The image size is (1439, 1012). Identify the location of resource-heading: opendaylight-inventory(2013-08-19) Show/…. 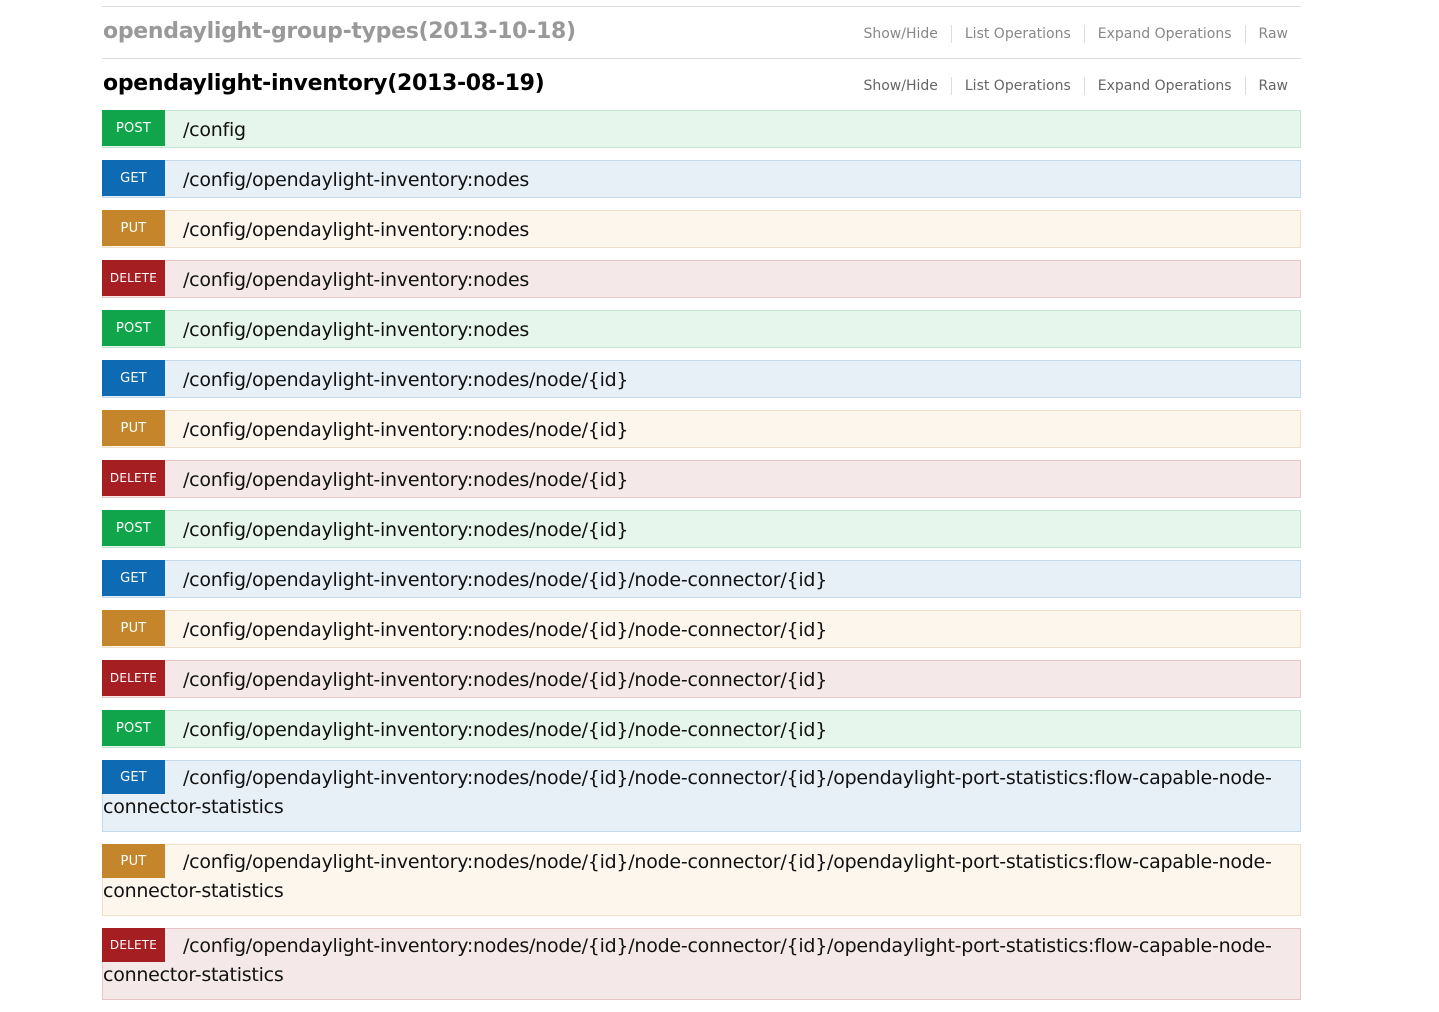
(701, 84).